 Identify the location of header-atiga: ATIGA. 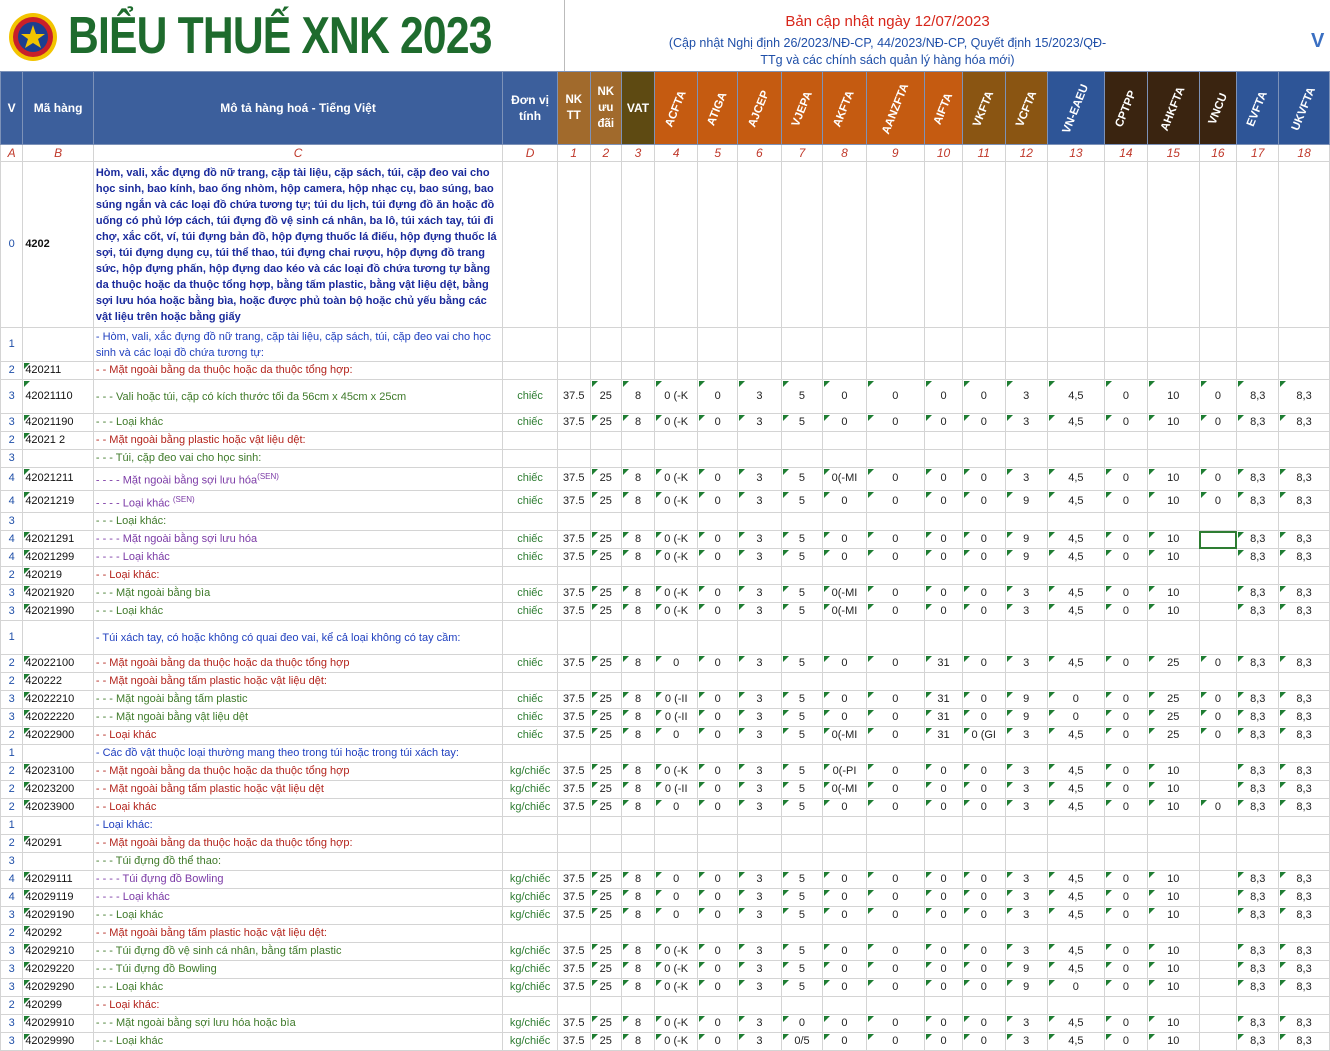
(718, 108).